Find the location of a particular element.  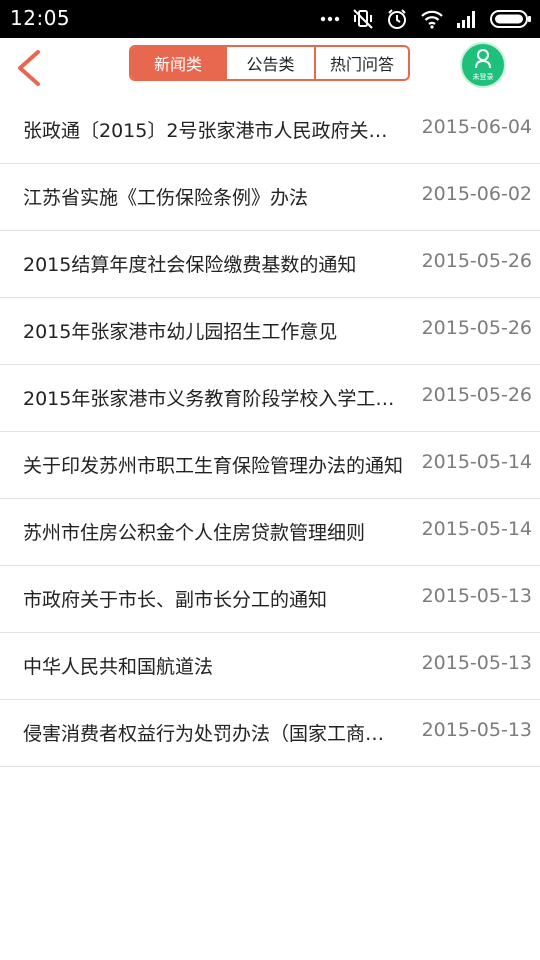

avatar-label: 未登录 is located at coordinates (483, 77).